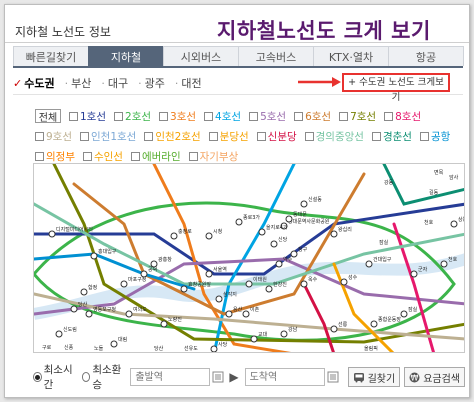 The height and width of the screenshot is (402, 474). Describe the element at coordinates (429, 222) in the screenshot. I see `station-label: 천호` at that location.